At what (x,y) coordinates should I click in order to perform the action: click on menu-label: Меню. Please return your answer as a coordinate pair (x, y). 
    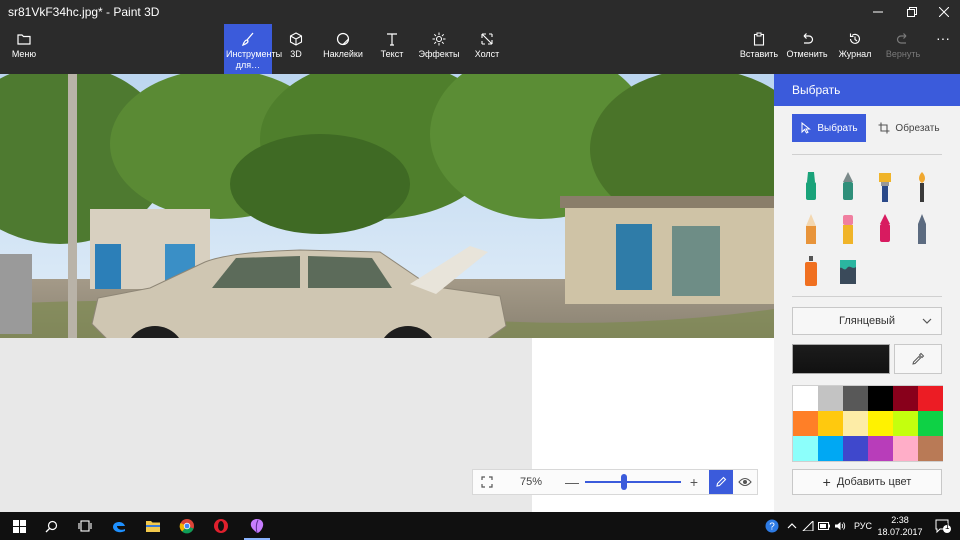
    Looking at the image, I should click on (24, 54).